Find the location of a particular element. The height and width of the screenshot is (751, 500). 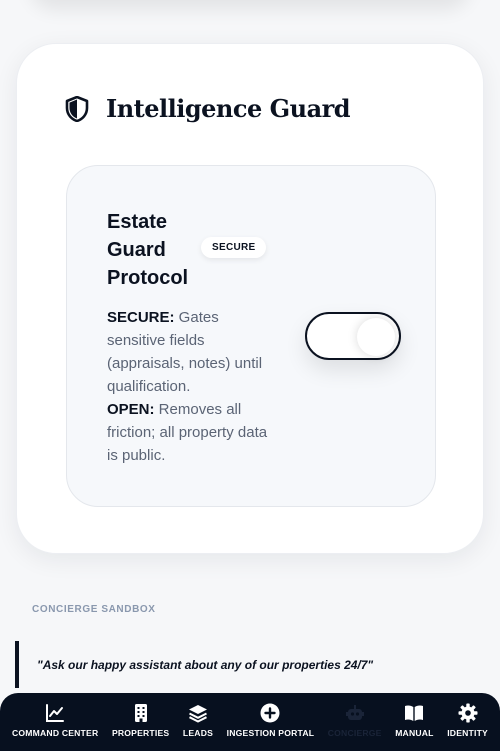

secure-label: SECURE: is located at coordinates (141, 317).